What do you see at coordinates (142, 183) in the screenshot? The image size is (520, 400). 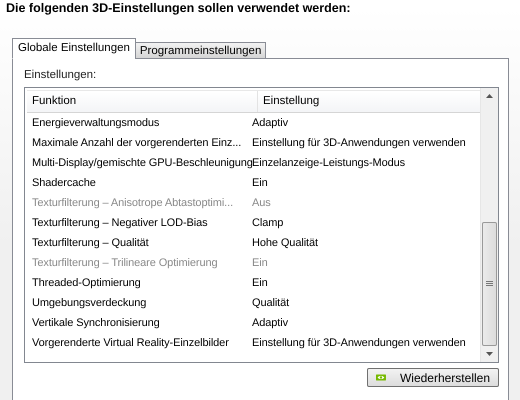 I see `setting-name: Shadercache` at bounding box center [142, 183].